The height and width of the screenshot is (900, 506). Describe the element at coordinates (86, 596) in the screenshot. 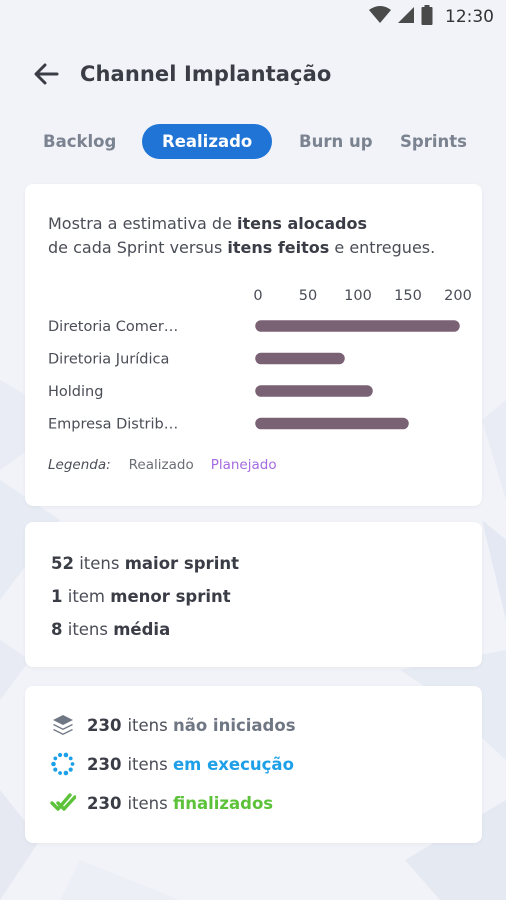

I see `stat-unit: item` at that location.